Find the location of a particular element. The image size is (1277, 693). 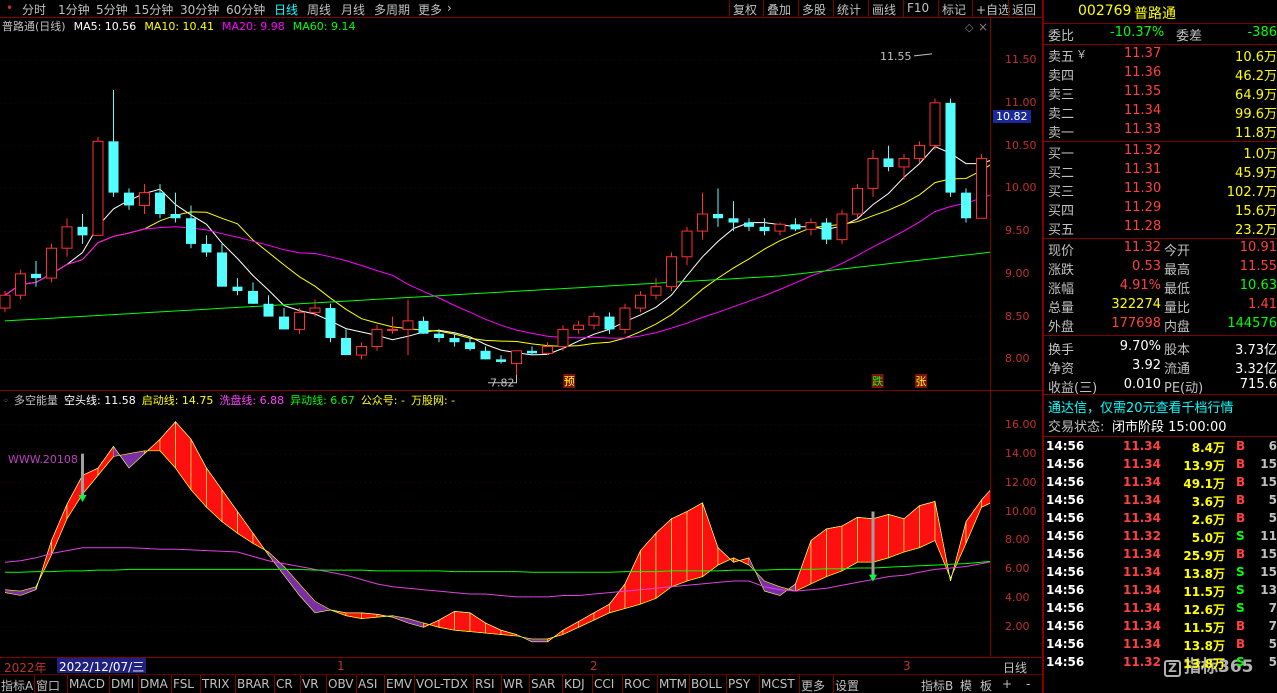

right-tab-0: 指标B is located at coordinates (937, 685).